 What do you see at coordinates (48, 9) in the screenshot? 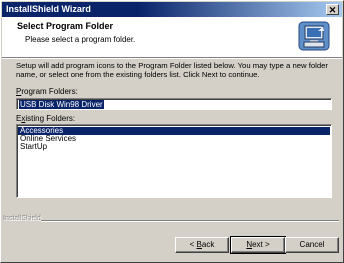
I see `window-title: InstallShield Wizard` at bounding box center [48, 9].